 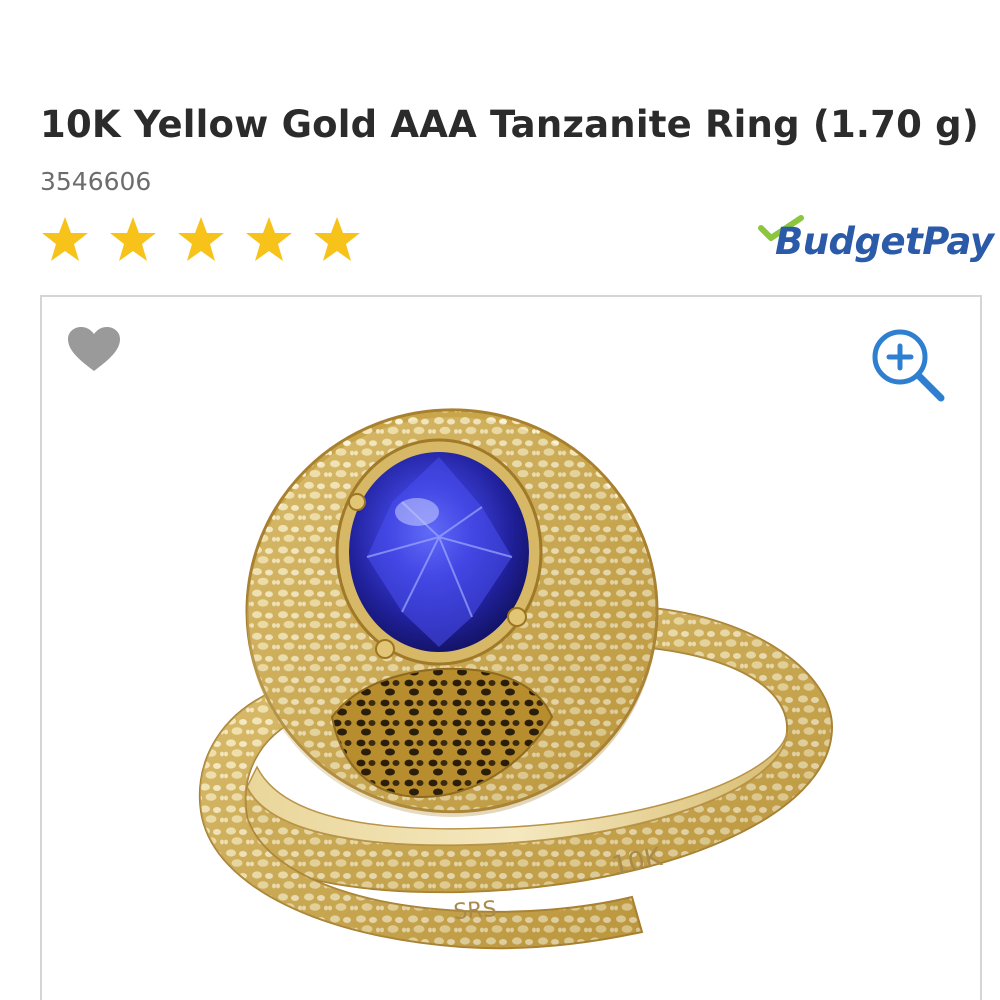 I want to click on rating-stars, so click(x=201, y=239).